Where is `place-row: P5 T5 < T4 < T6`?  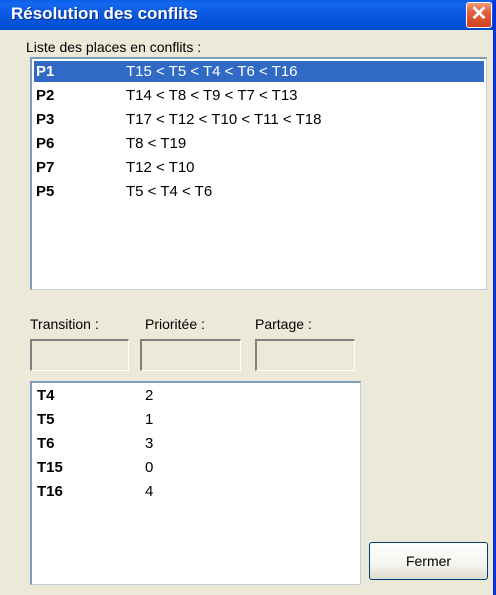 place-row: P5 T5 < T4 < T6 is located at coordinates (259, 191).